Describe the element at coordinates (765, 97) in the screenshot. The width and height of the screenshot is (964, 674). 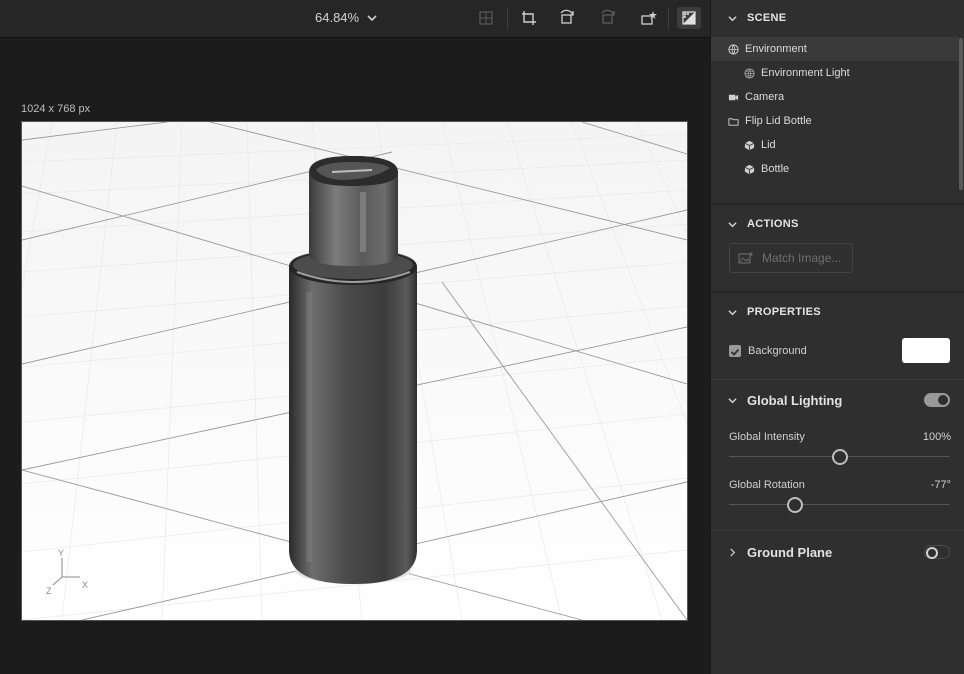
I see `scene-item-label: Camera` at that location.